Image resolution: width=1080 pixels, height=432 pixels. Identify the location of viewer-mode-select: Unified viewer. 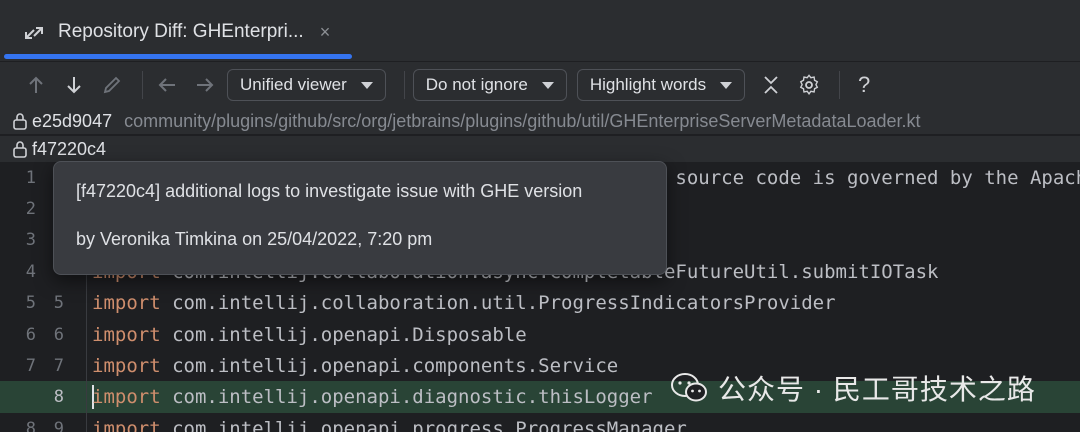
(306, 85).